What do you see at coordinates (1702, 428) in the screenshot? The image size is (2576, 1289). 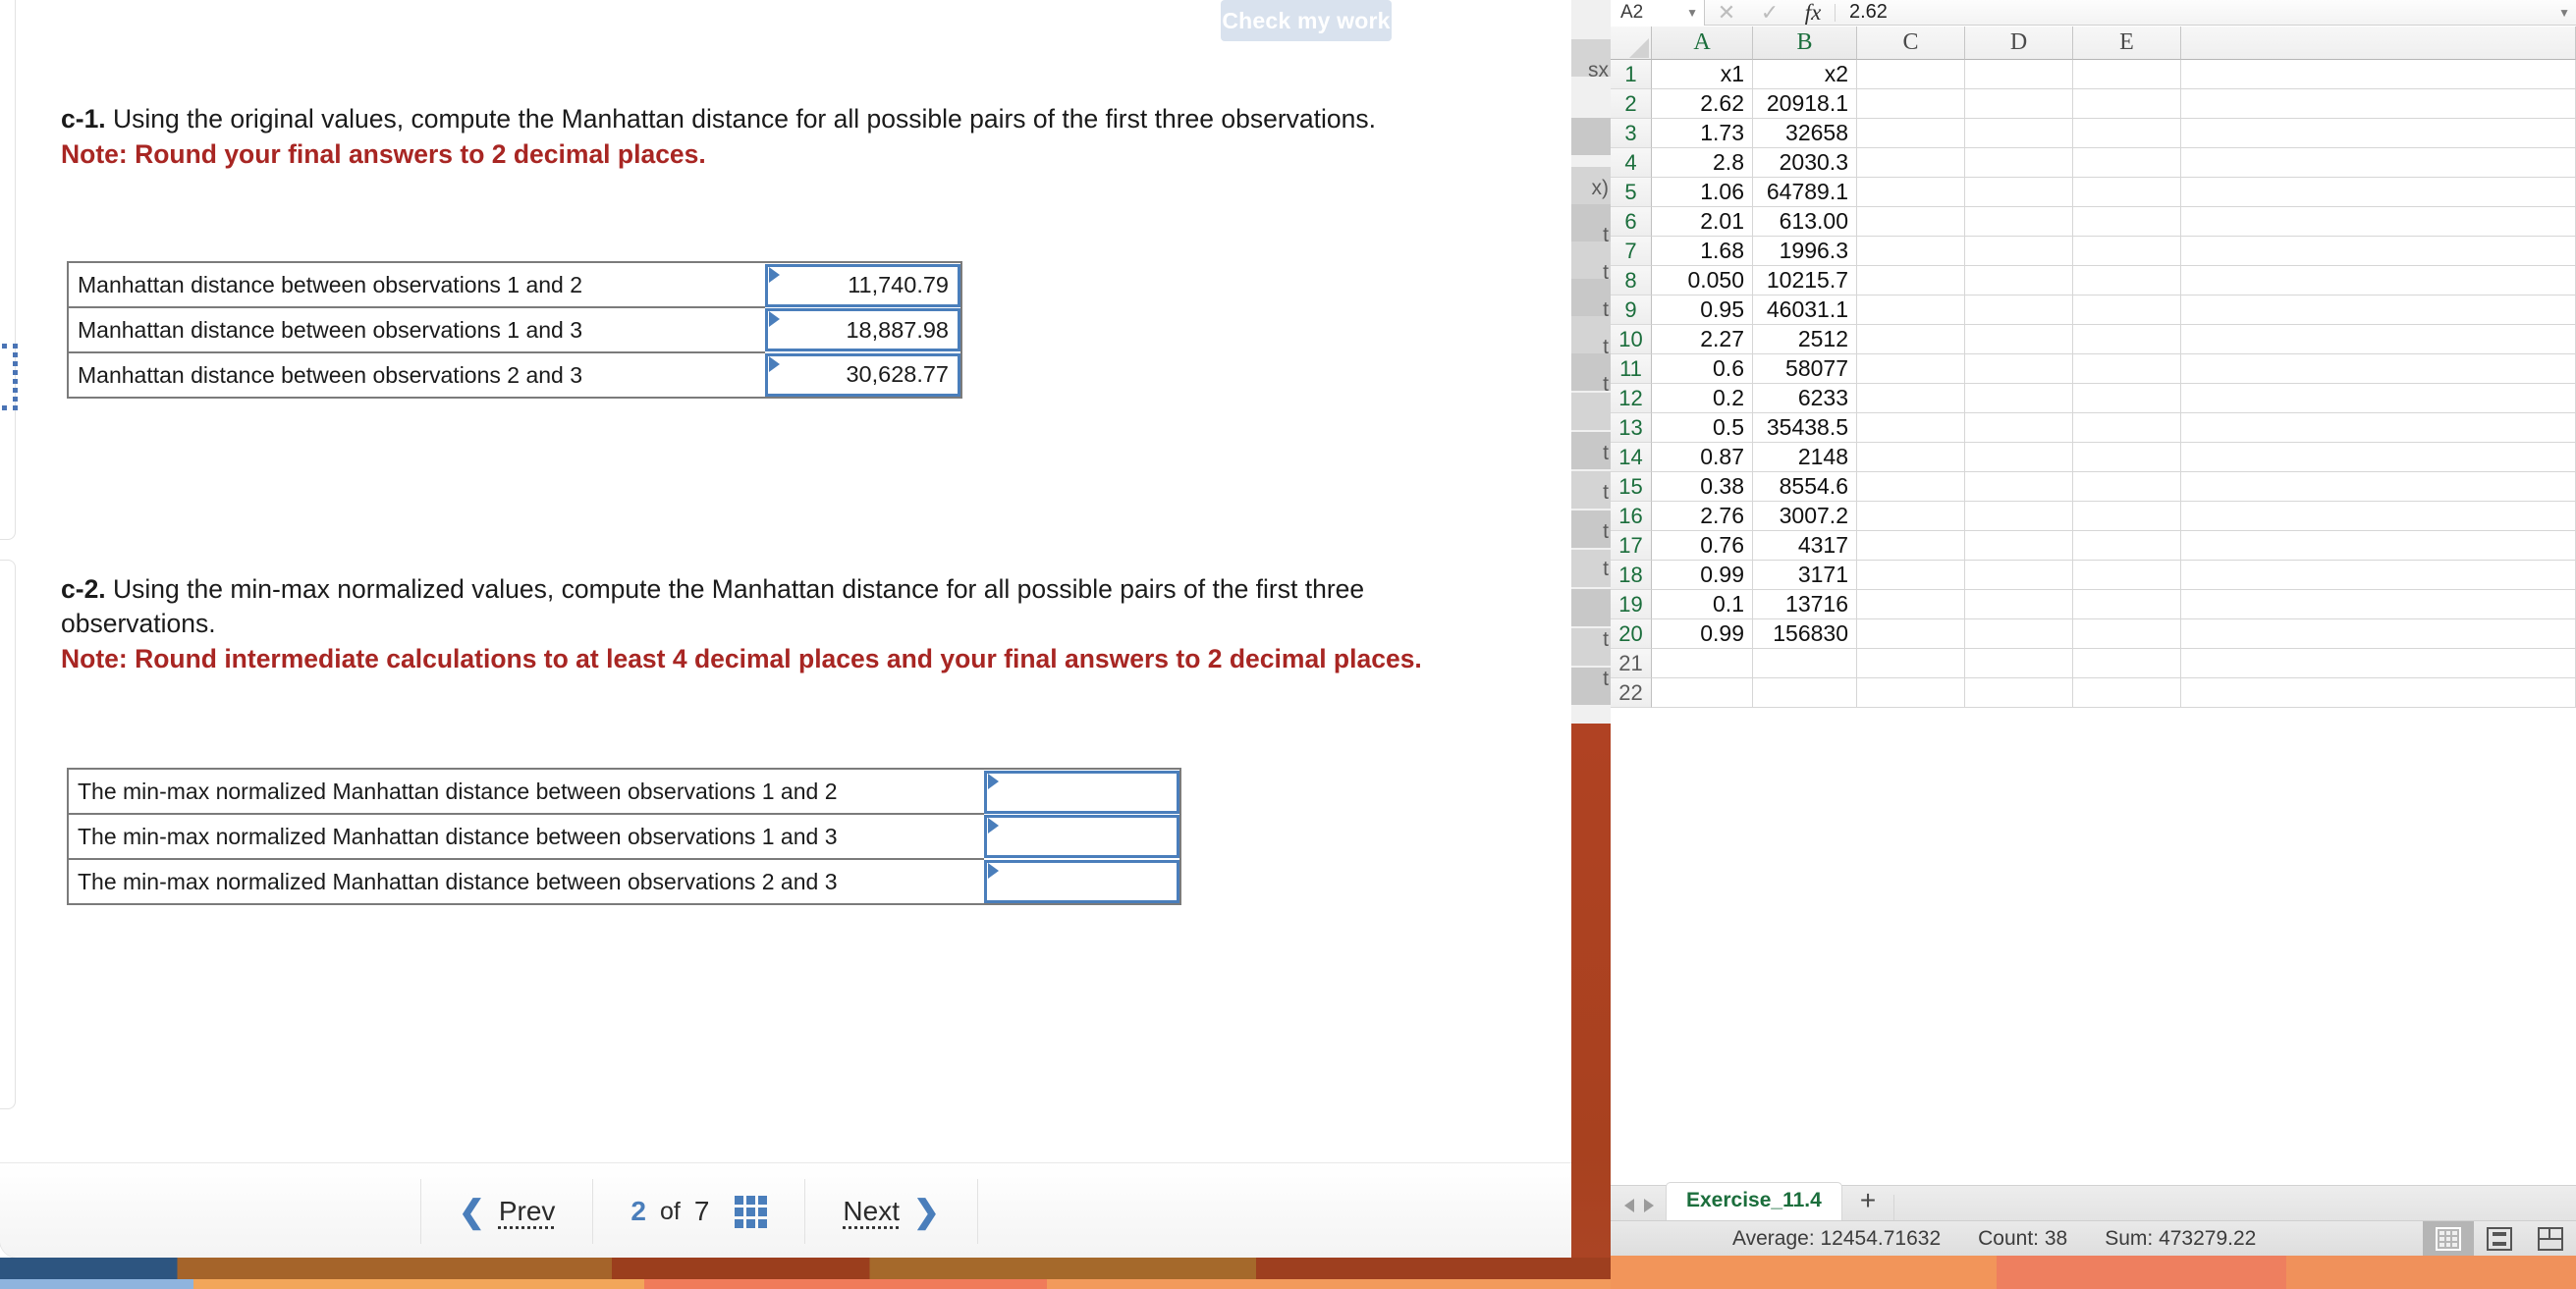 I see `cell-A13: 0.5` at bounding box center [1702, 428].